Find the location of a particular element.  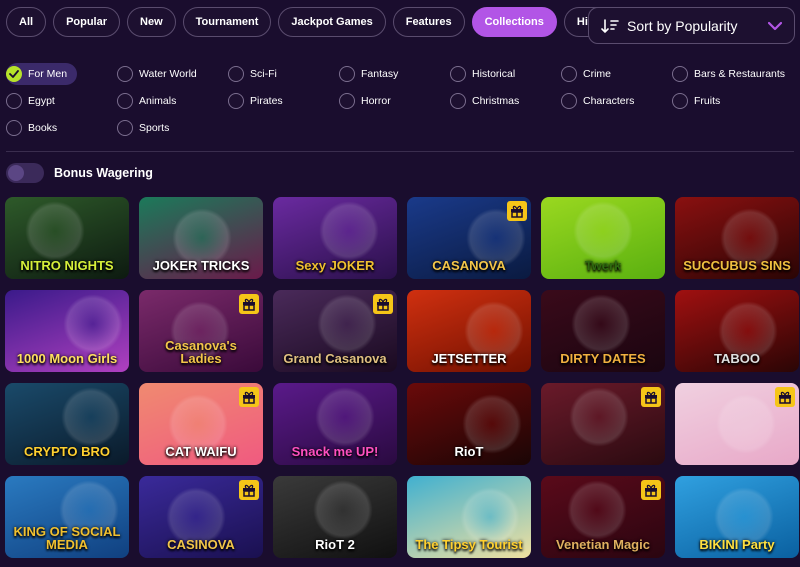

game-card-succubus-sins: SUCCUBUS SINS is located at coordinates (737, 238).